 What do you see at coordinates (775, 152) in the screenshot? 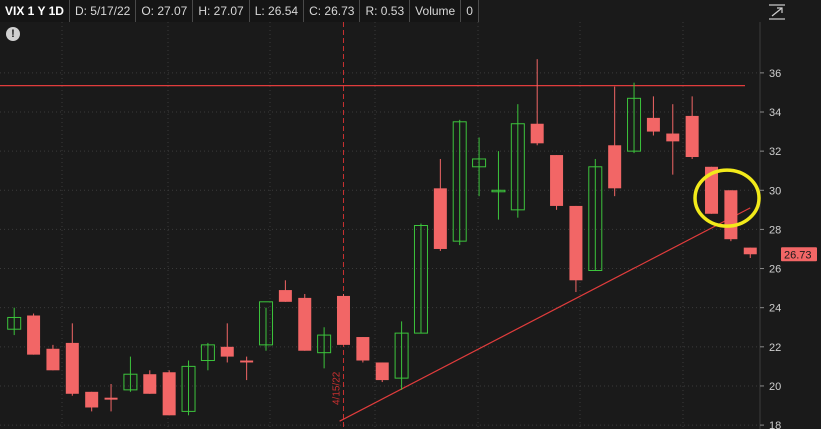
I see `y-tick-label: 32` at bounding box center [775, 152].